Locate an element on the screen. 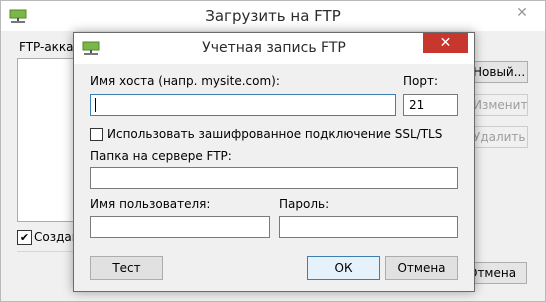 The width and height of the screenshot is (546, 302). port-label: Порт: is located at coordinates (421, 81).